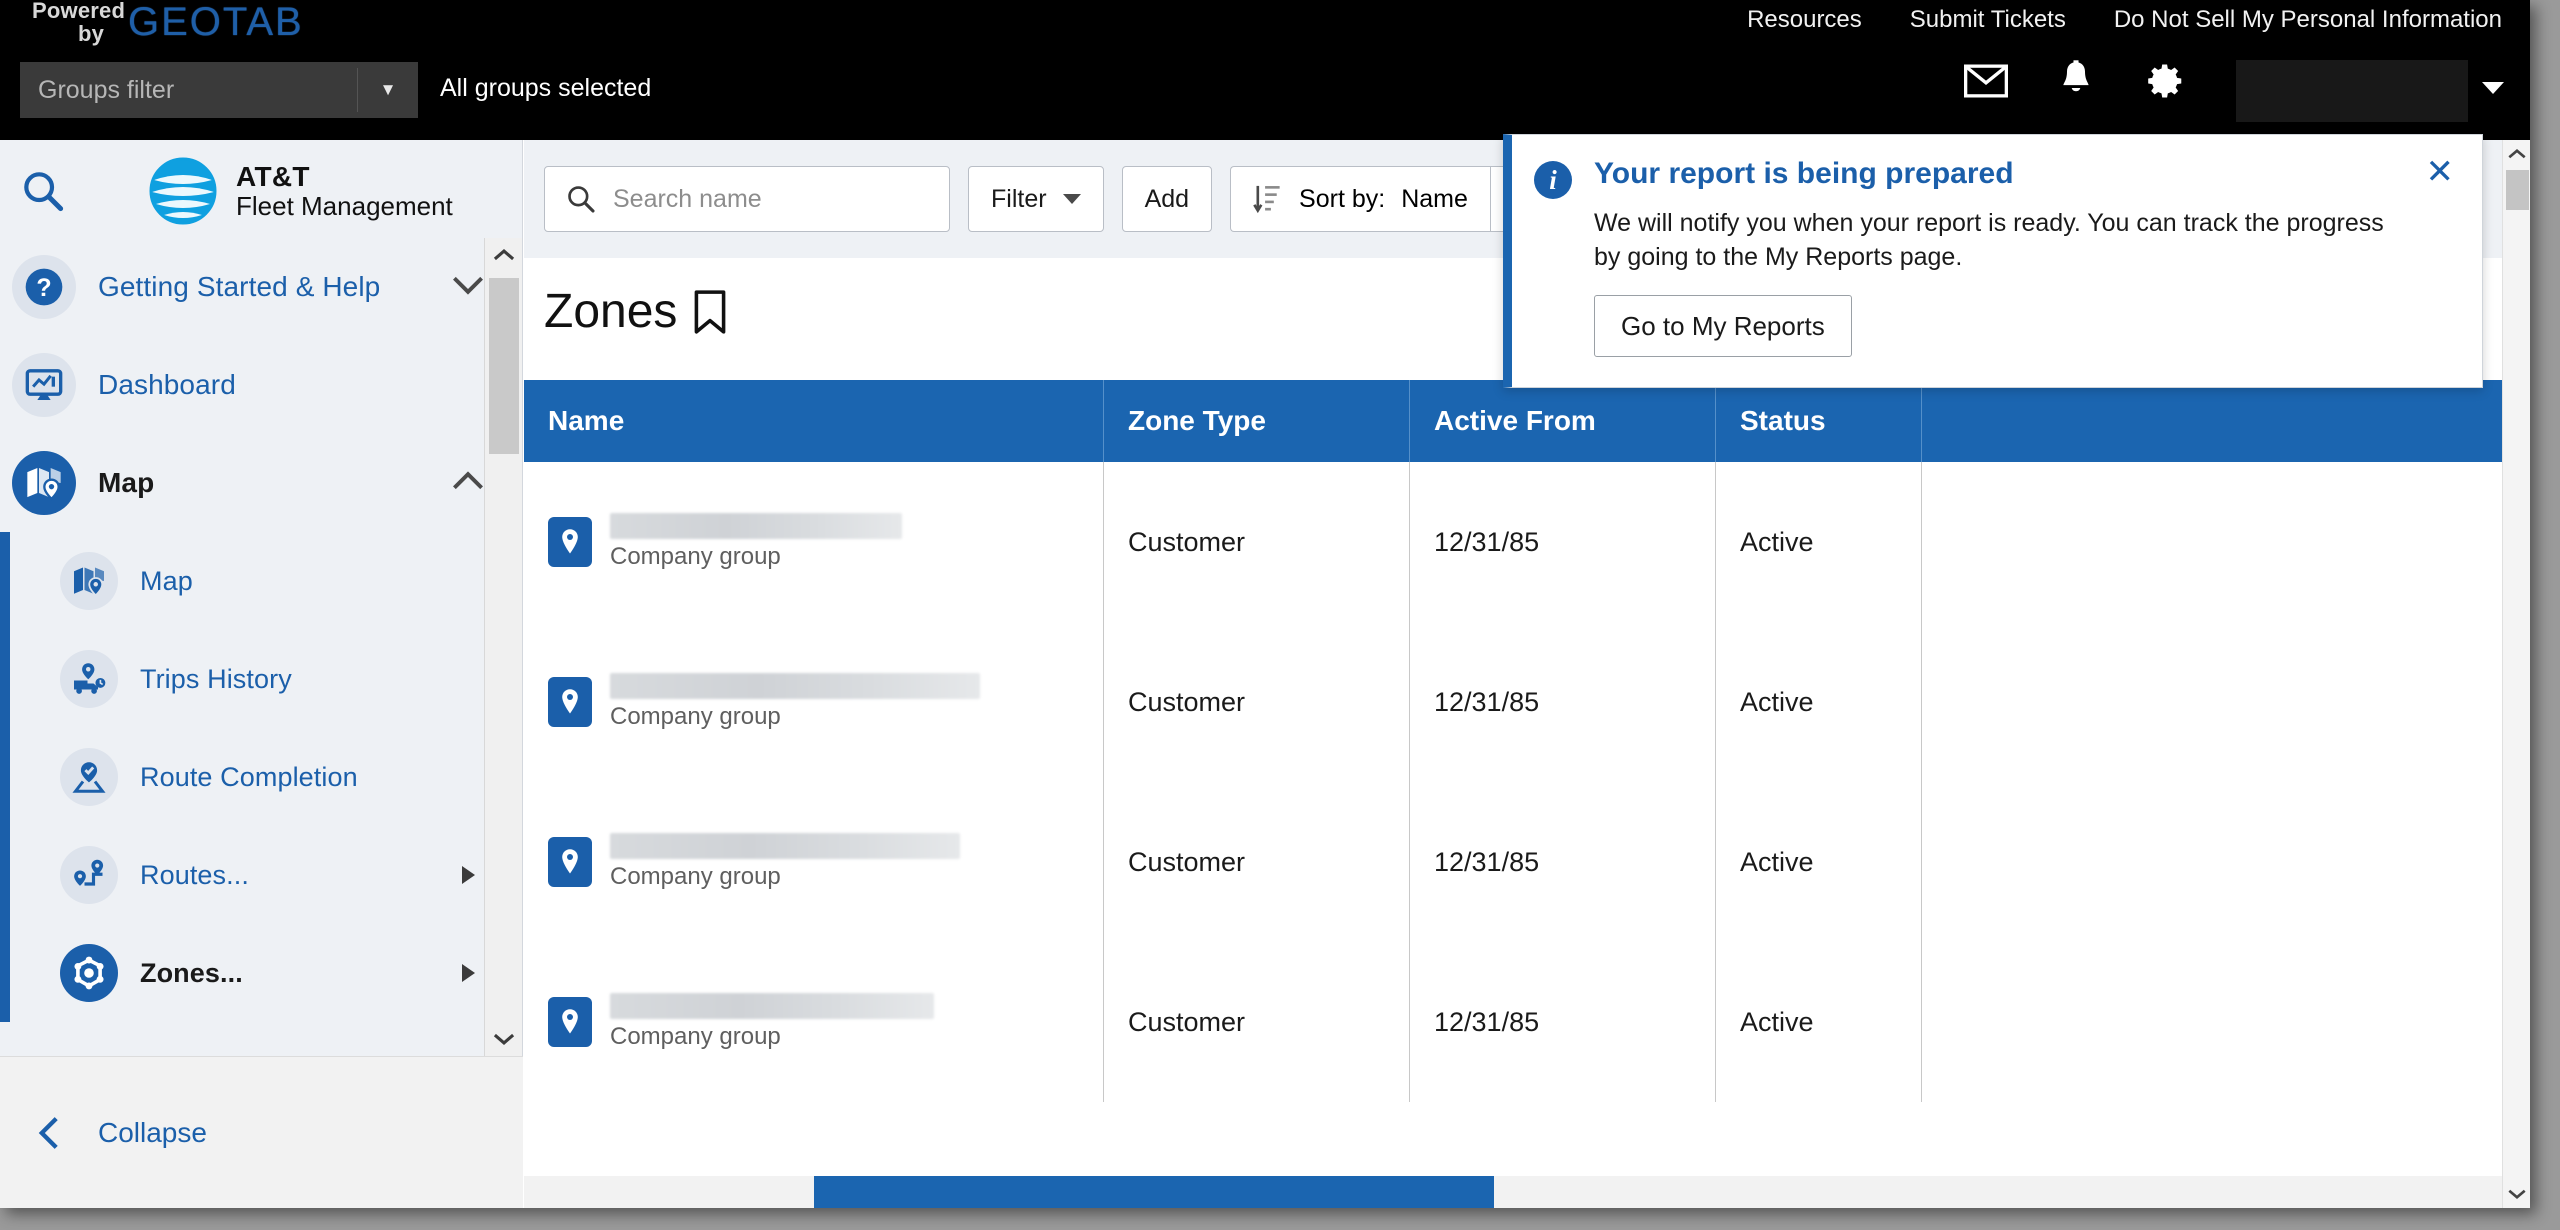 The height and width of the screenshot is (1230, 2560). Describe the element at coordinates (1804, 20) in the screenshot. I see `top-link-resources: Resources` at that location.